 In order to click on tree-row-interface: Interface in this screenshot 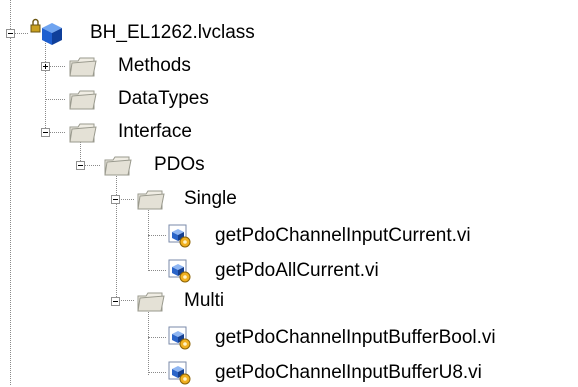, I will do `click(125, 132)`.